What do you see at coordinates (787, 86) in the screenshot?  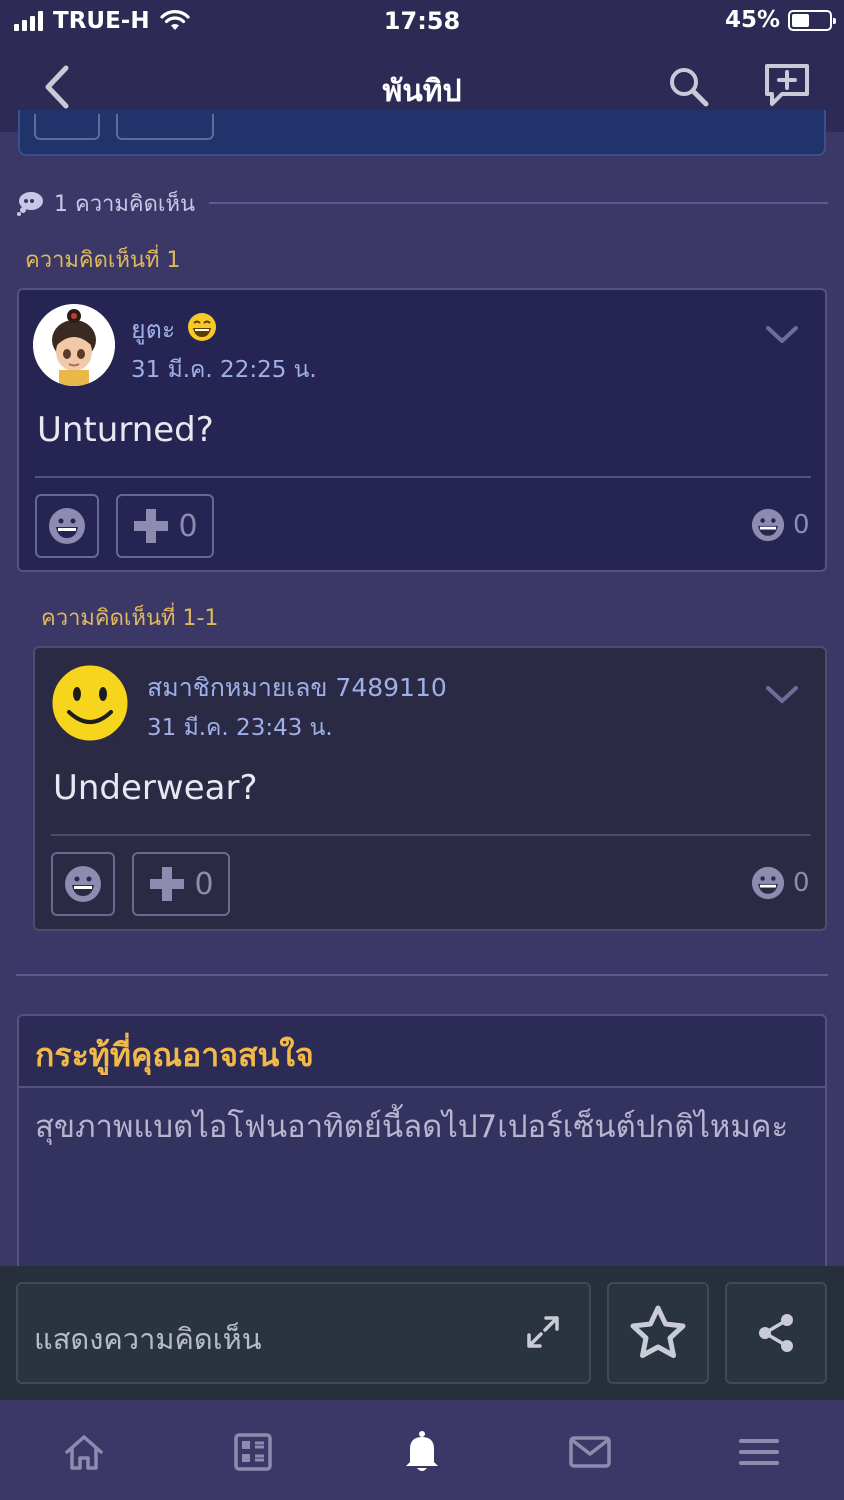 I see `new-topic-icon` at bounding box center [787, 86].